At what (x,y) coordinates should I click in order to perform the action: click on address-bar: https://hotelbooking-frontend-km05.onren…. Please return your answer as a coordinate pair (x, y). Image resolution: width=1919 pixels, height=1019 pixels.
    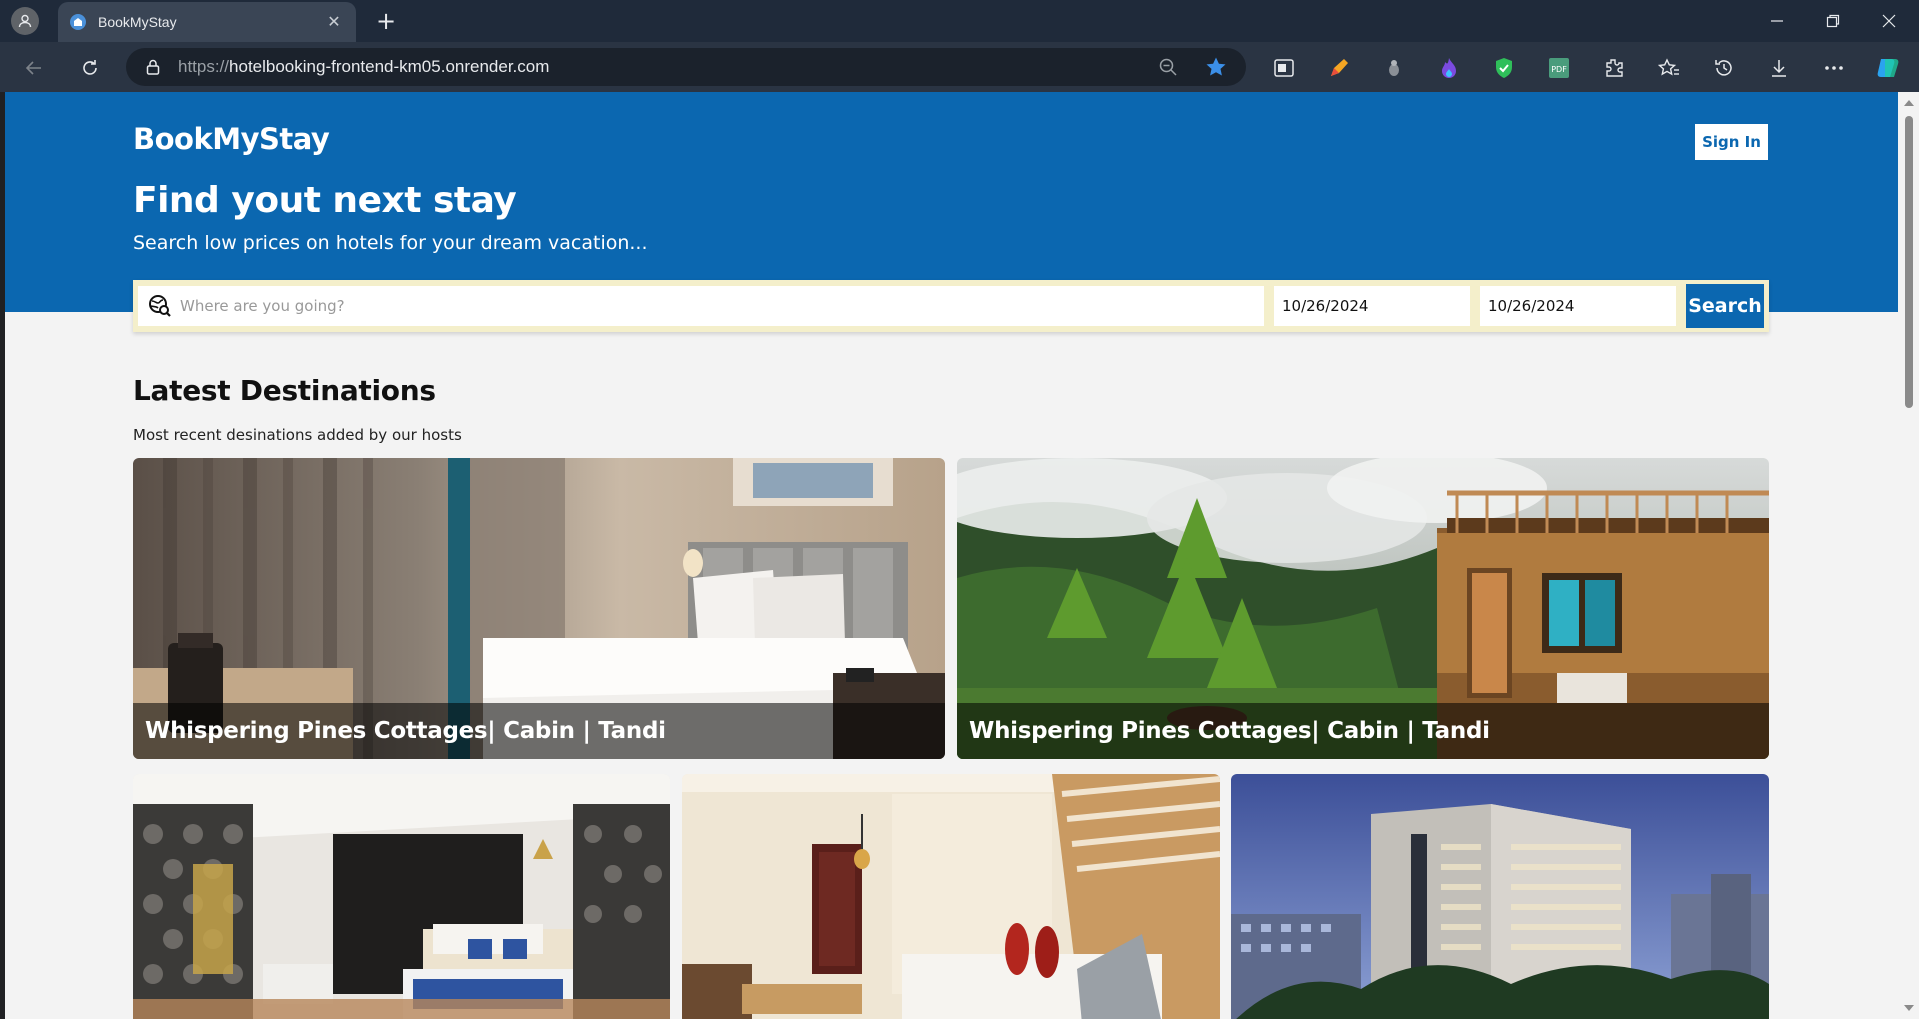
    Looking at the image, I should click on (686, 67).